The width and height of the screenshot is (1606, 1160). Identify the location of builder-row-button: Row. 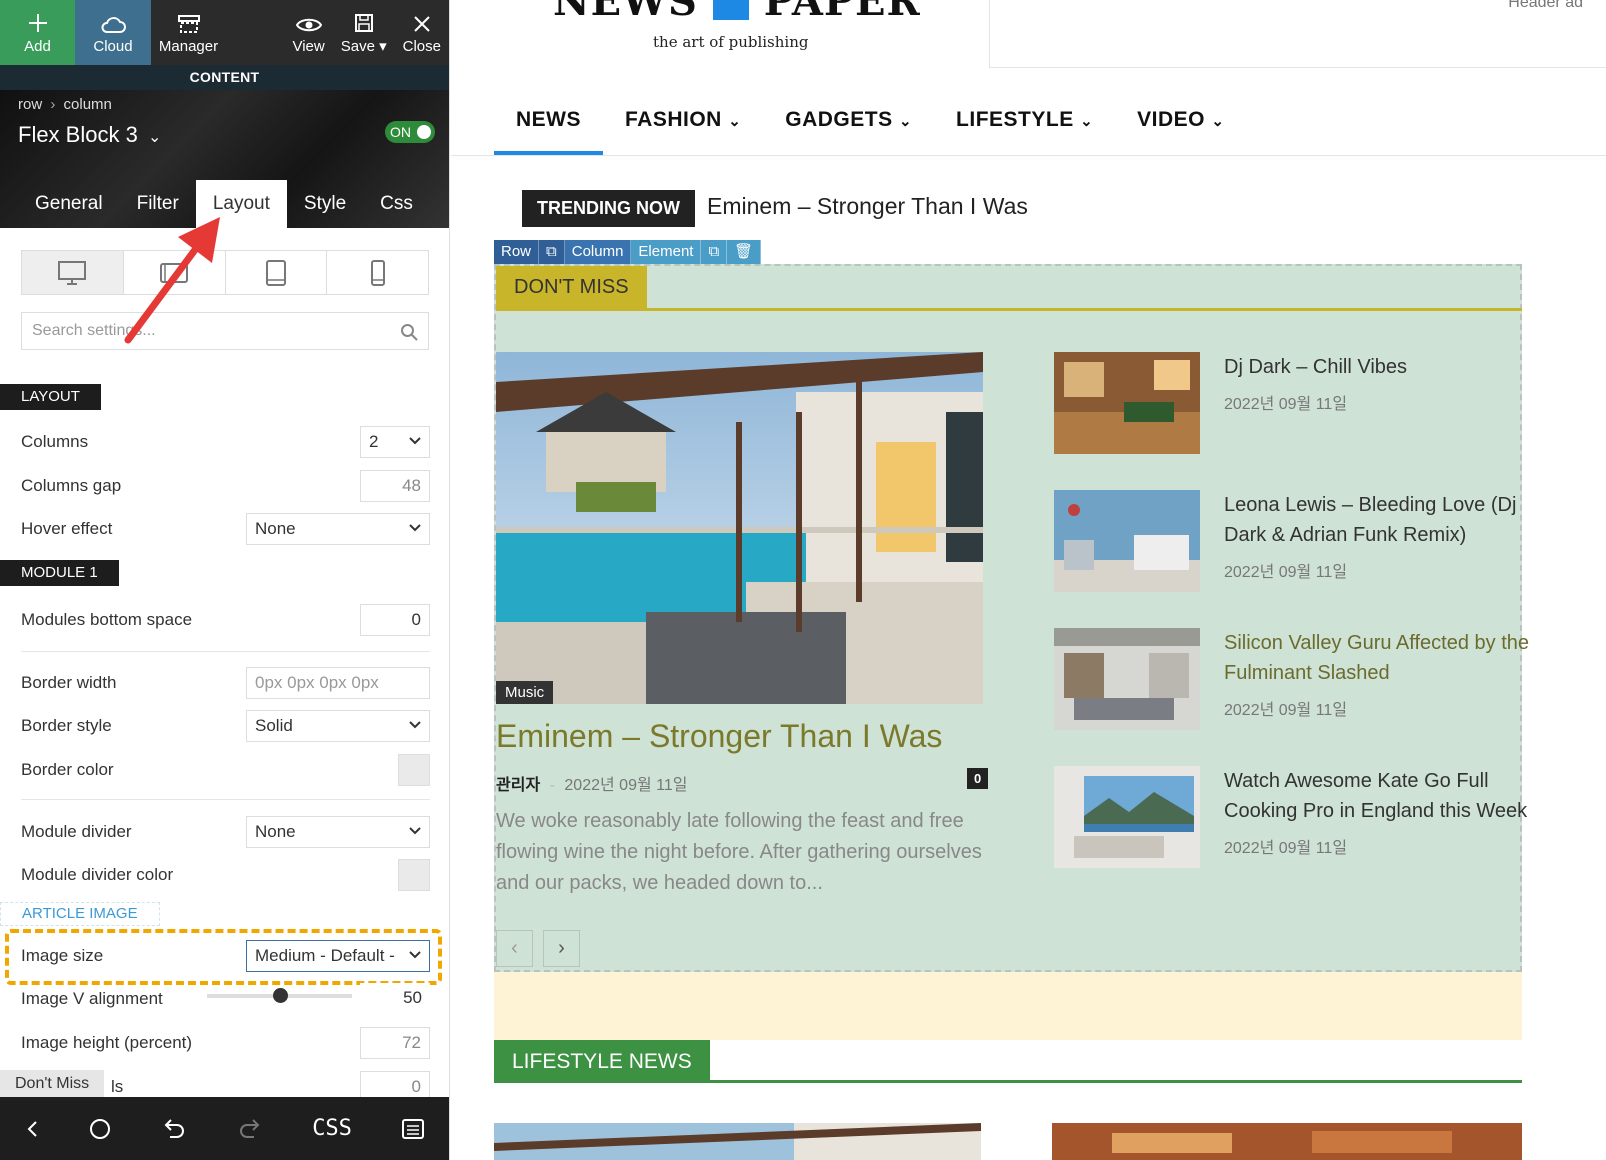
(517, 252).